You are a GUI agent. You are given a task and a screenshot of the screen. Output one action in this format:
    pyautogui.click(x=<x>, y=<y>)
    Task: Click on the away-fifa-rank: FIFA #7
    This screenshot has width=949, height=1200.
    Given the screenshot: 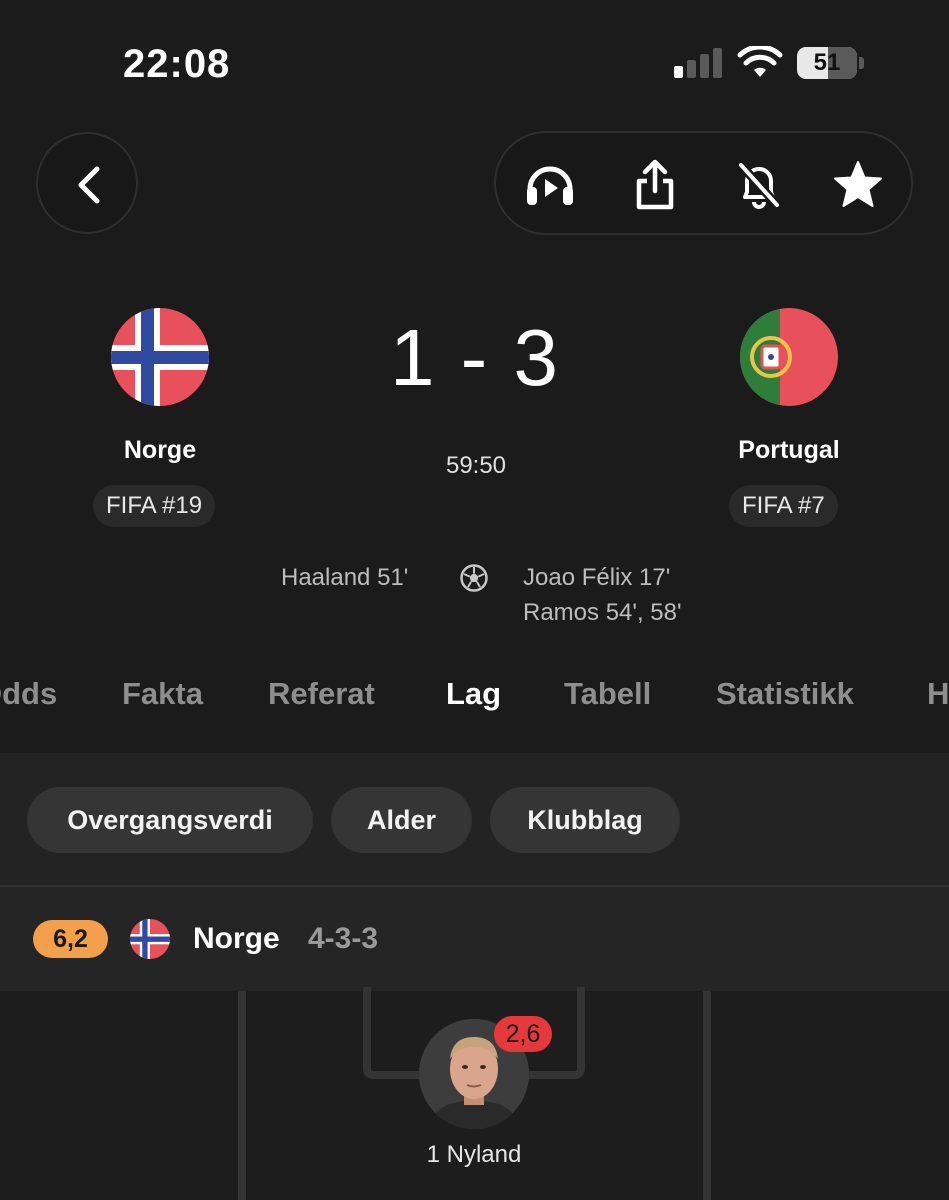 What is the action you would take?
    pyautogui.click(x=783, y=506)
    